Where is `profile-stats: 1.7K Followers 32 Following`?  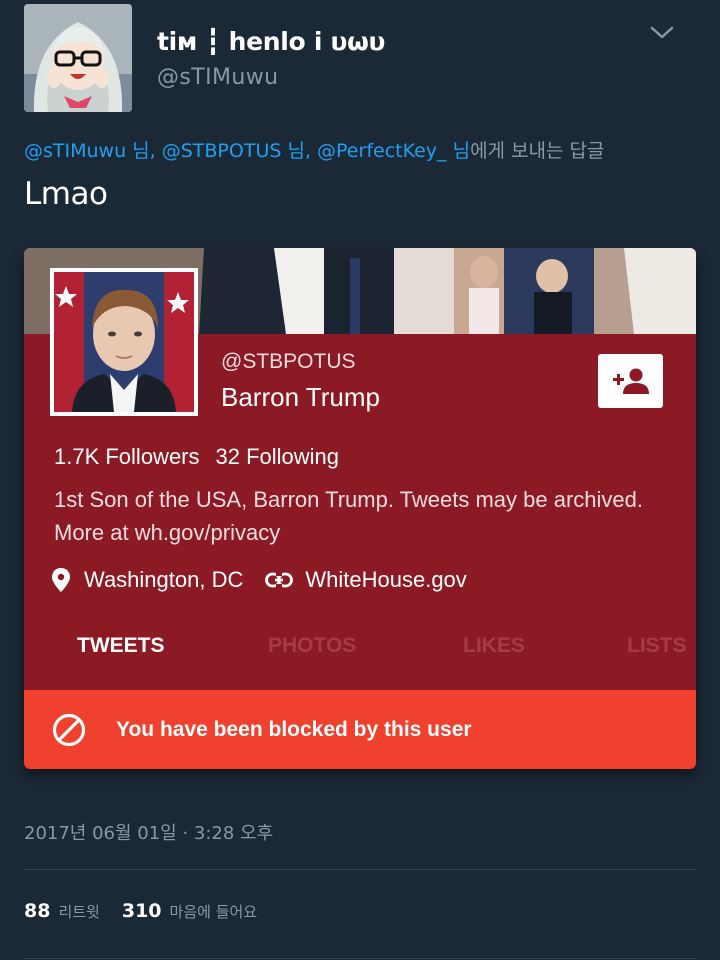
profile-stats: 1.7K Followers 32 Following is located at coordinates (196, 457).